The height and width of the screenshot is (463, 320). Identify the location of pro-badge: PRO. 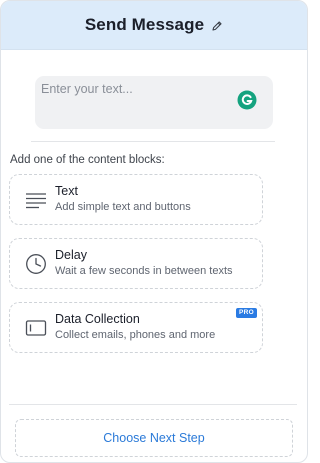
(246, 313).